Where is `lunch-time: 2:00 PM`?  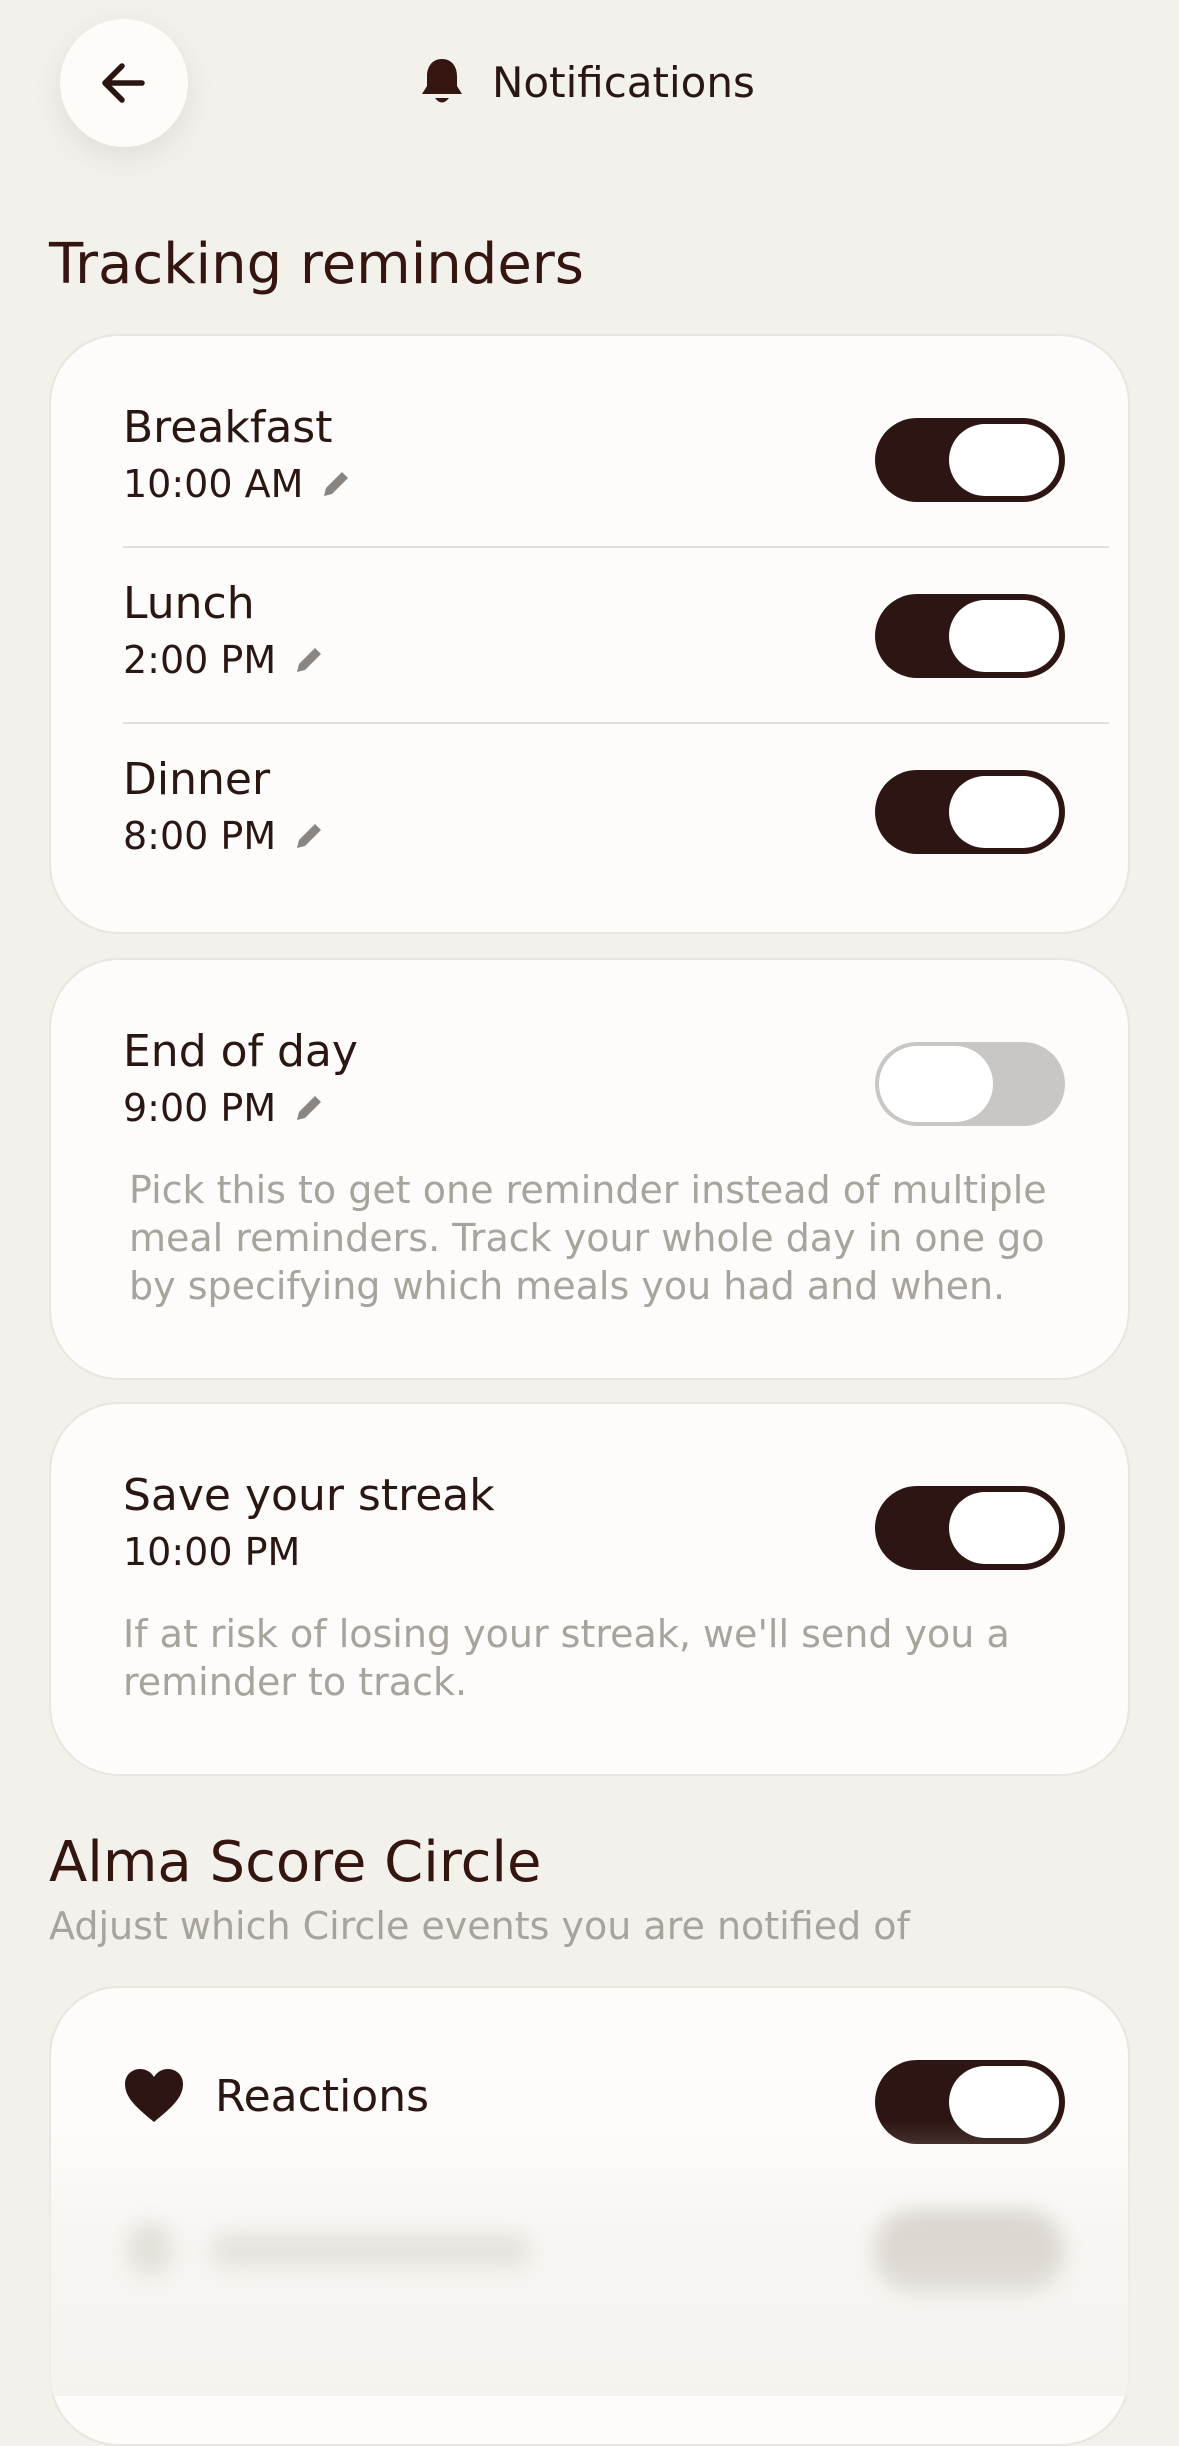
lunch-time: 2:00 PM is located at coordinates (224, 660).